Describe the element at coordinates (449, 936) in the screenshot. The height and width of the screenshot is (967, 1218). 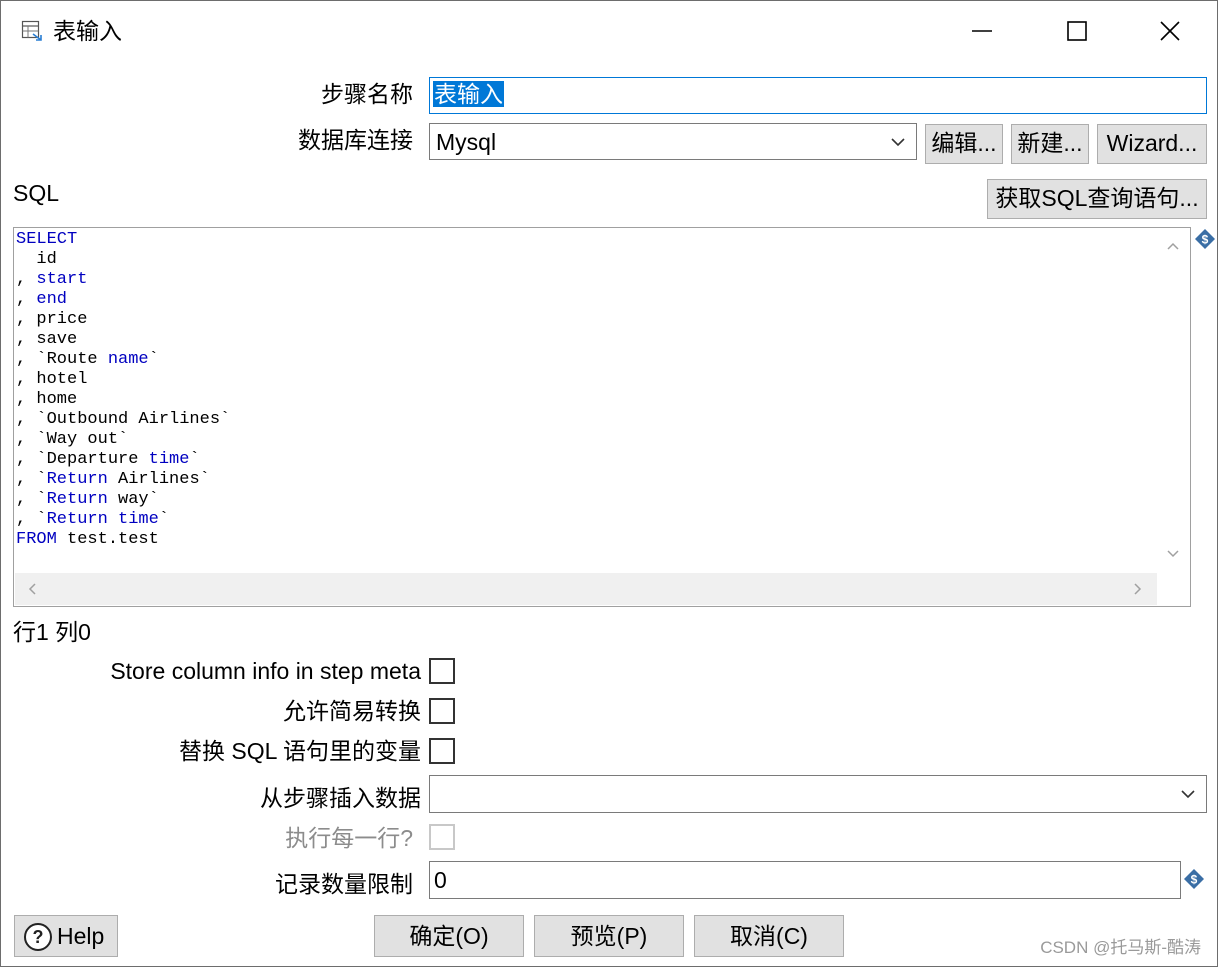
I see `ok-button: 确定(O)` at that location.